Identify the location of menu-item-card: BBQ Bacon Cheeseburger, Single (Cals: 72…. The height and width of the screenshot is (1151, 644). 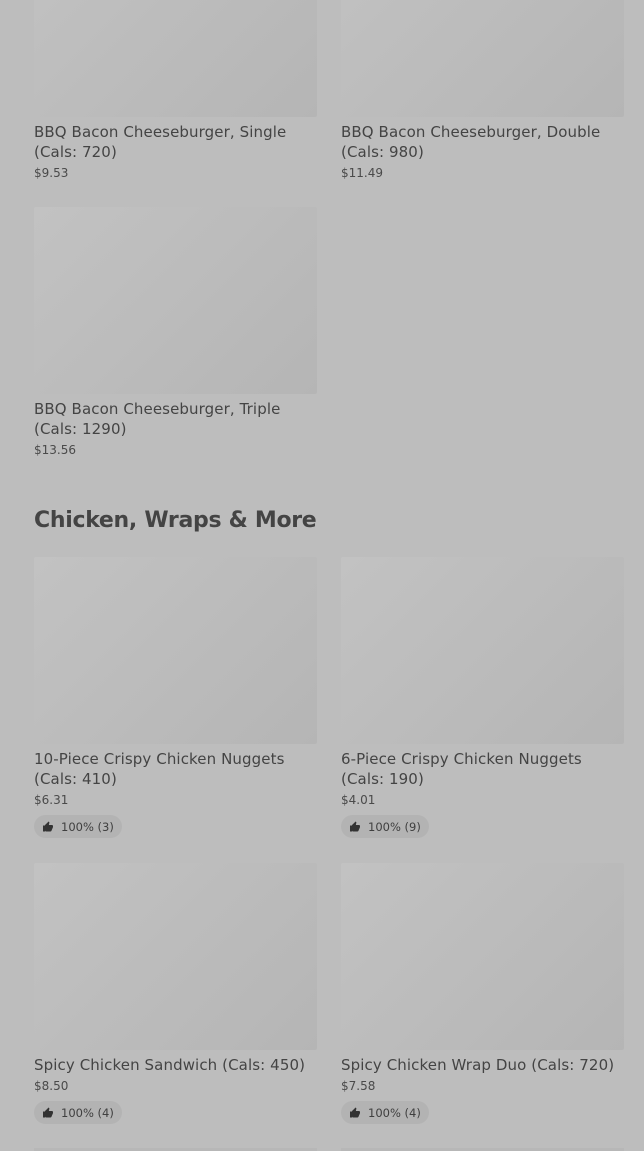
(176, 90).